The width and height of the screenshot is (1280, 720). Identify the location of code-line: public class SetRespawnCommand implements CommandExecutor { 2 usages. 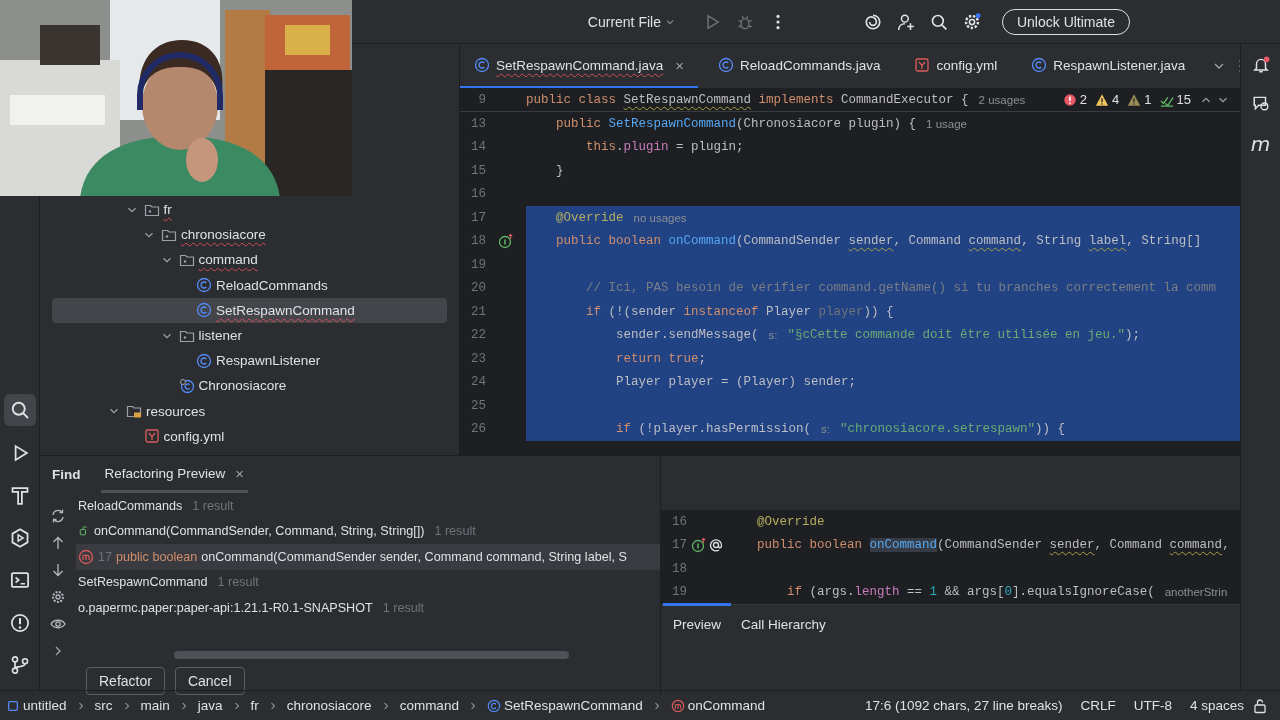
(776, 100).